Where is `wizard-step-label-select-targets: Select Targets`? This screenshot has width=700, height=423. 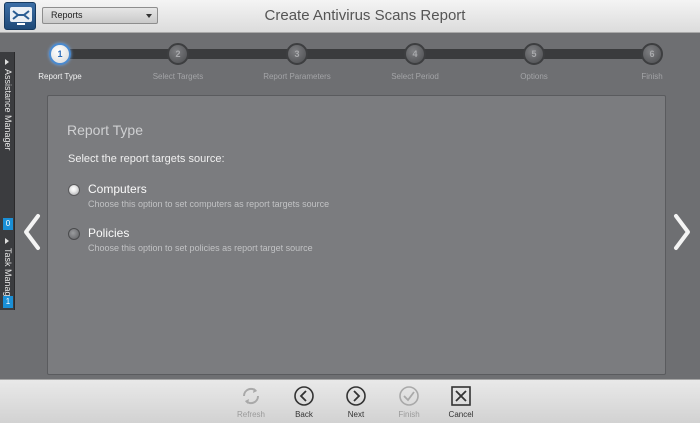 wizard-step-label-select-targets: Select Targets is located at coordinates (178, 76).